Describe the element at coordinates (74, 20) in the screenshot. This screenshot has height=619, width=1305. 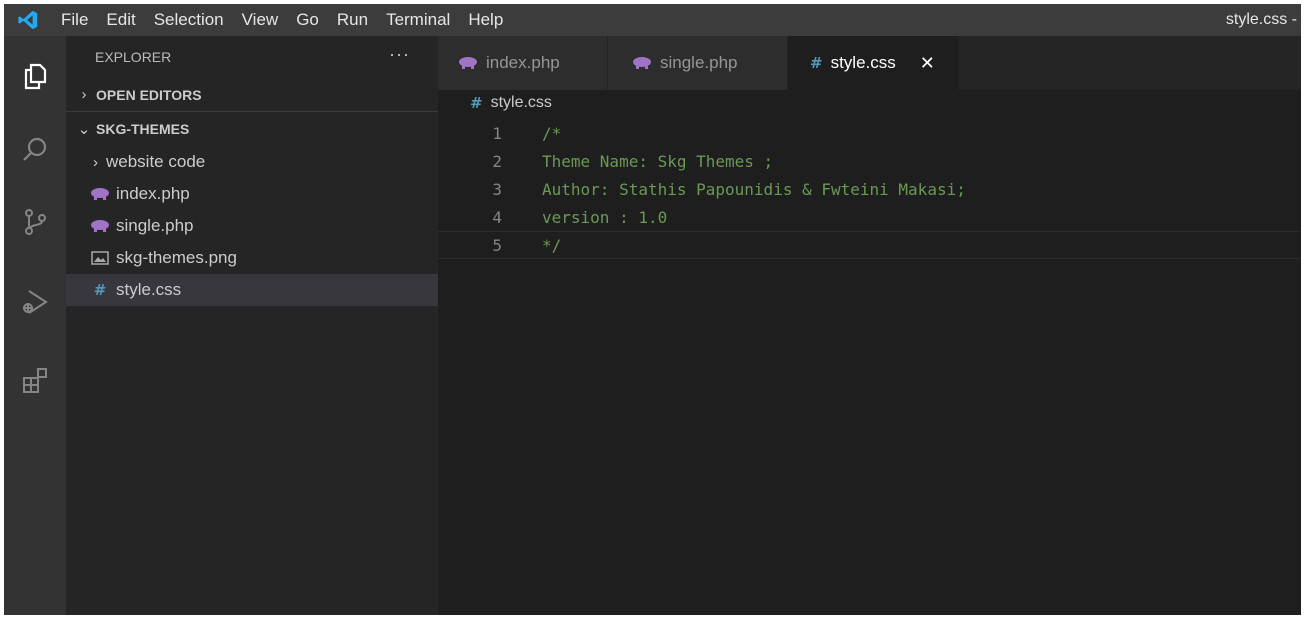
I see `menu-file: File` at that location.